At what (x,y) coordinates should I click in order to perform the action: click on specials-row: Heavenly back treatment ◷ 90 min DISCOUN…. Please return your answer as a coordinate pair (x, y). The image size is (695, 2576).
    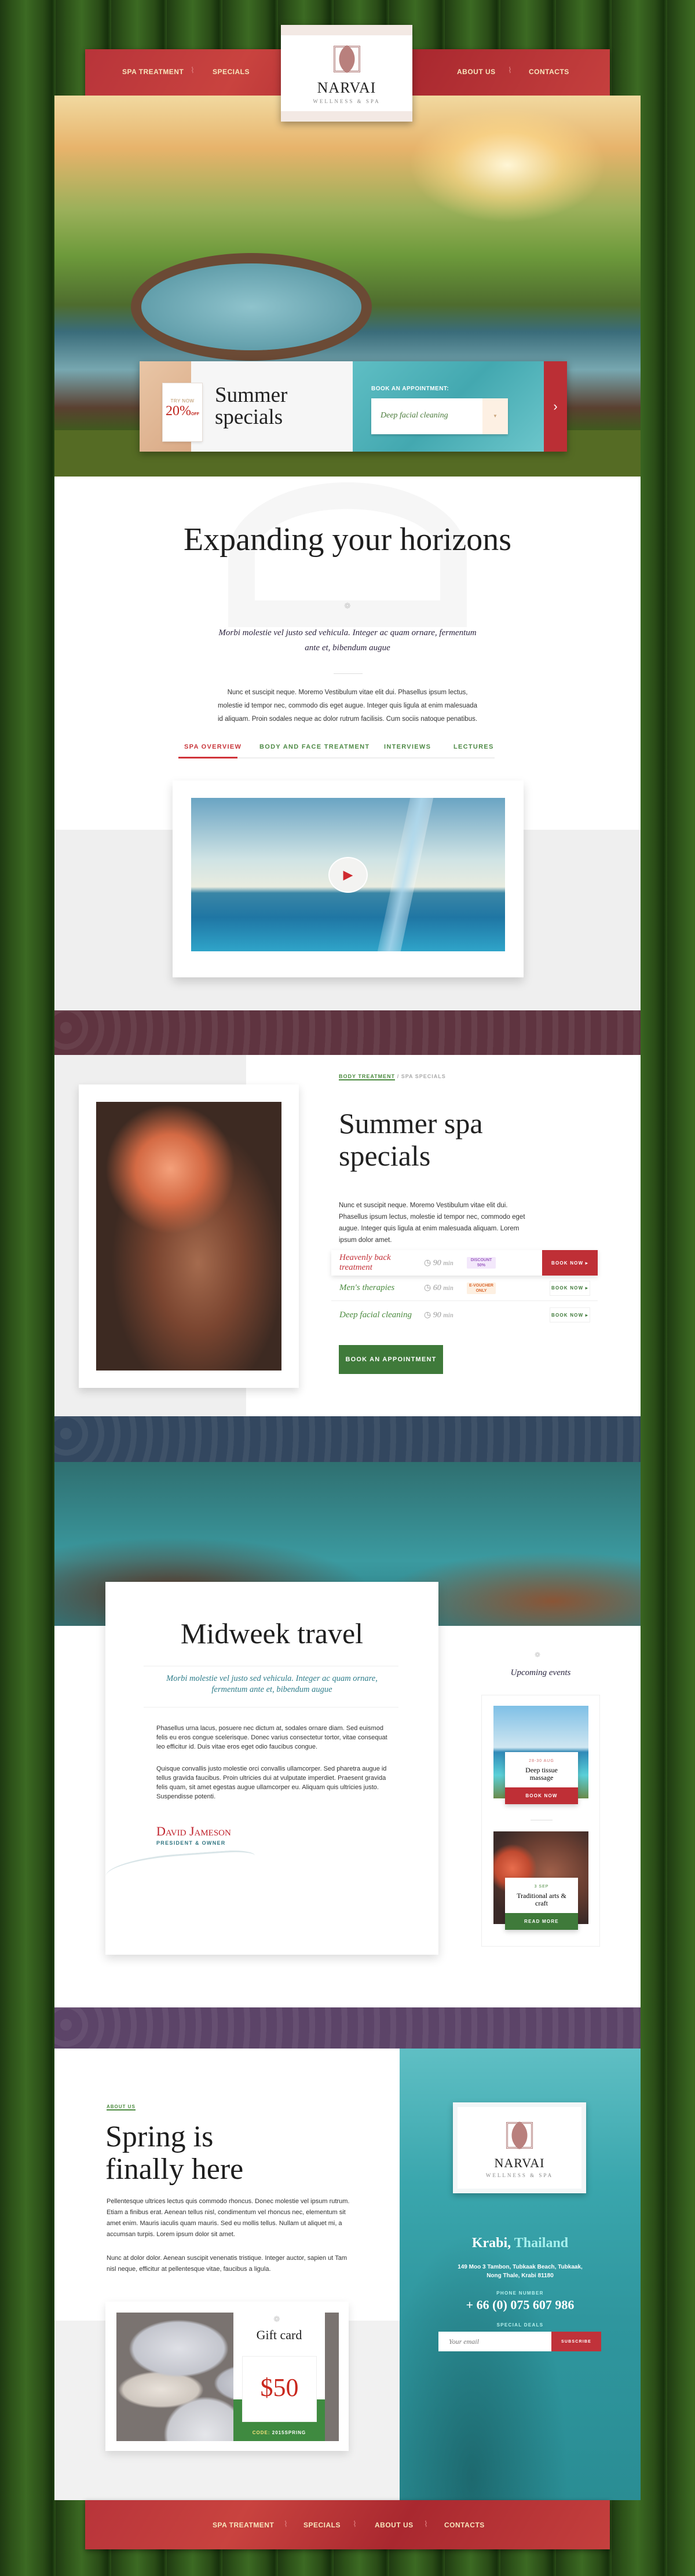
    Looking at the image, I should click on (465, 1263).